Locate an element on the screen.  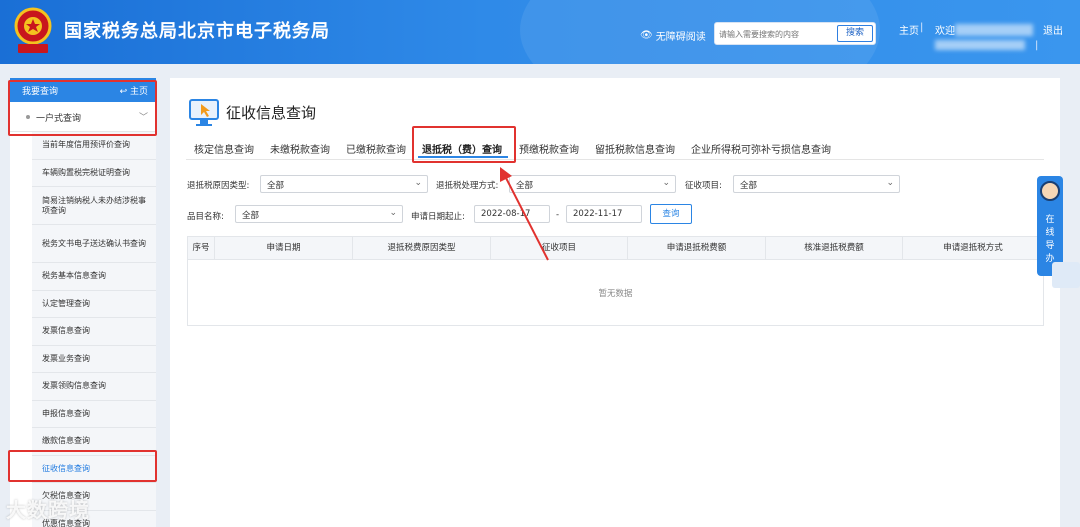
col-levy-item: 征收项目 is located at coordinates (558, 248).